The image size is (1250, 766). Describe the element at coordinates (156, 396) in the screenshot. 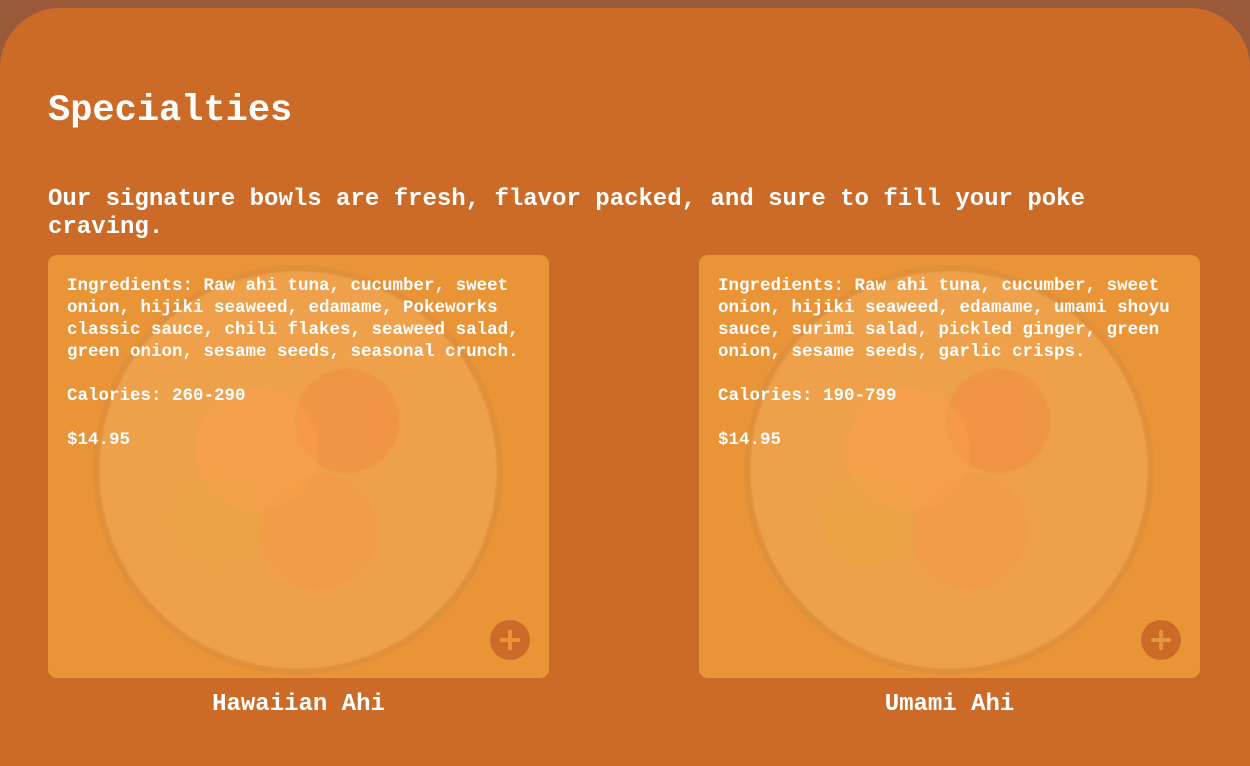

I see `calories-text: Calories: 260-290` at that location.